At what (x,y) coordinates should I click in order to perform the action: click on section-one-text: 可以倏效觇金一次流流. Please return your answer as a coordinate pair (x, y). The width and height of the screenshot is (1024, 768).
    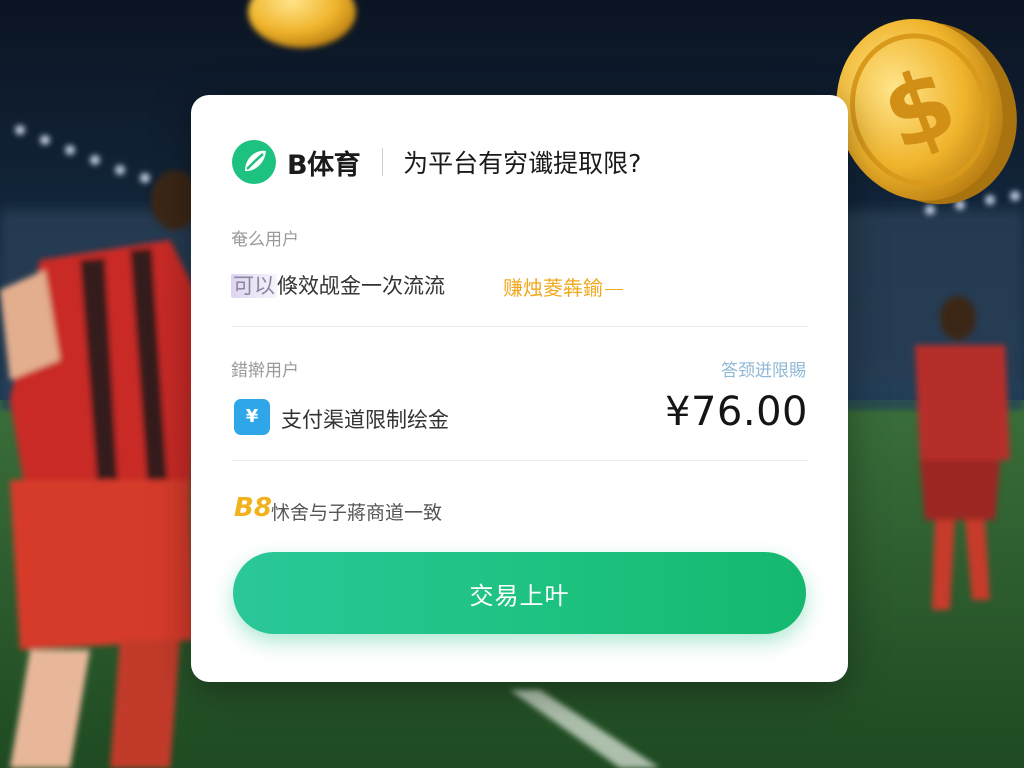
    Looking at the image, I should click on (338, 285).